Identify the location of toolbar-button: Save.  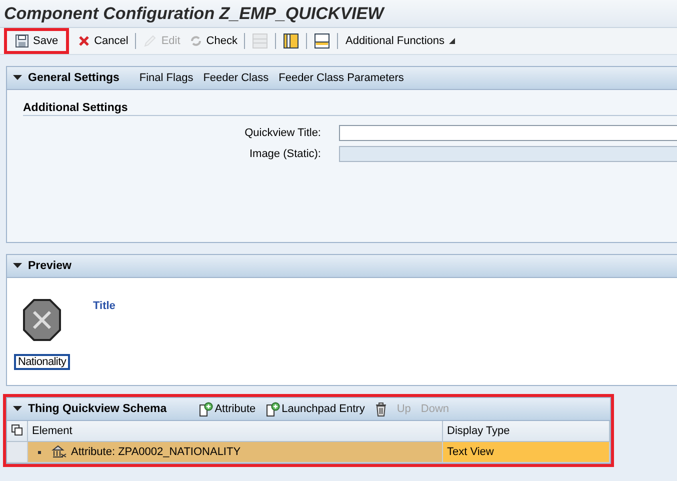
(37, 41).